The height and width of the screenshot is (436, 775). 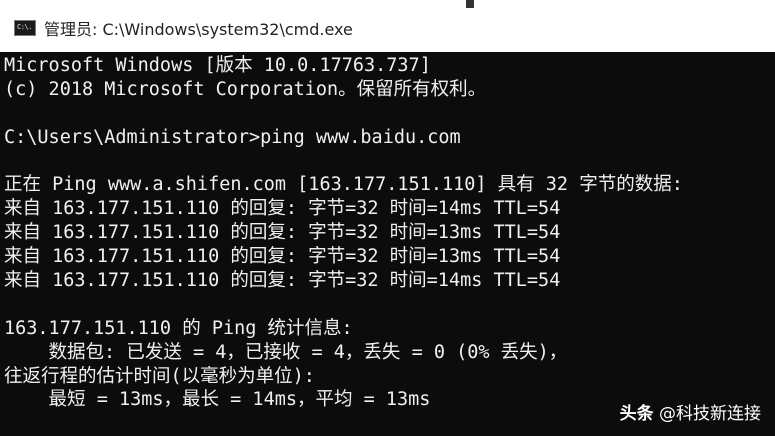 I want to click on console-line: 数据包: 已发送 = 4，已接收 = 4，丢失 = 0 (0% 丢失)，, so click(x=286, y=352).